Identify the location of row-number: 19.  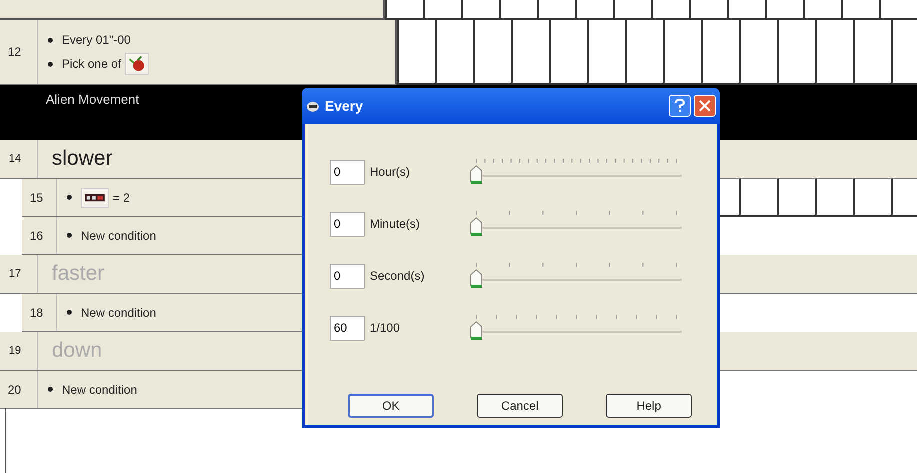
(19, 351).